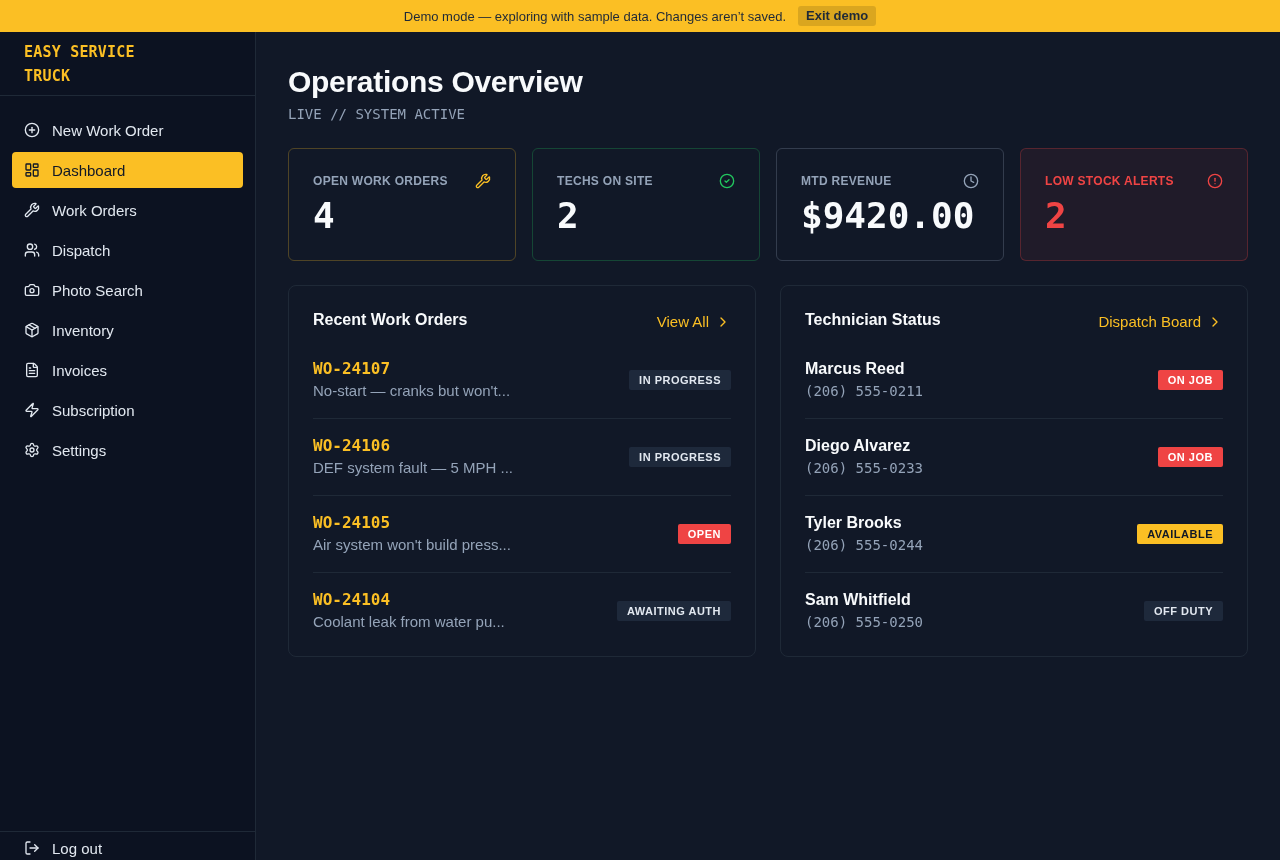 This screenshot has height=860, width=1280. Describe the element at coordinates (127, 130) in the screenshot. I see `nav-item: New Work Order` at that location.